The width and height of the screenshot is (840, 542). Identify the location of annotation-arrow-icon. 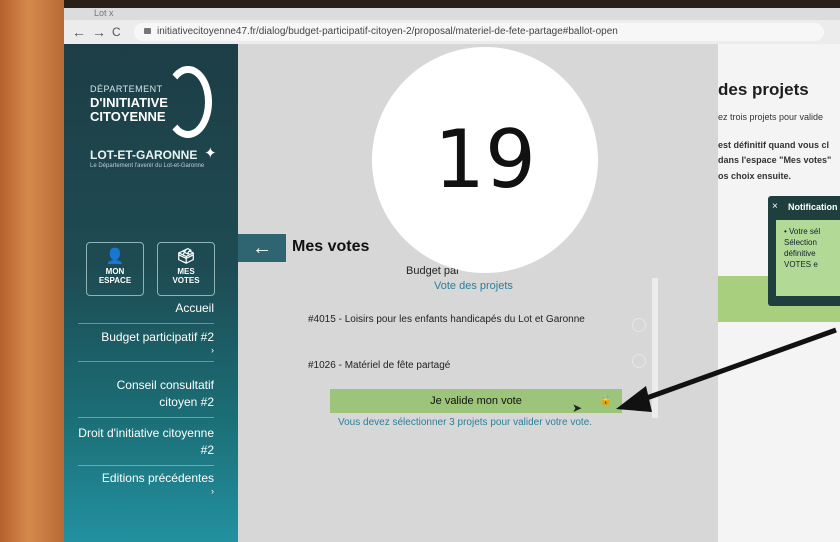
(726, 369).